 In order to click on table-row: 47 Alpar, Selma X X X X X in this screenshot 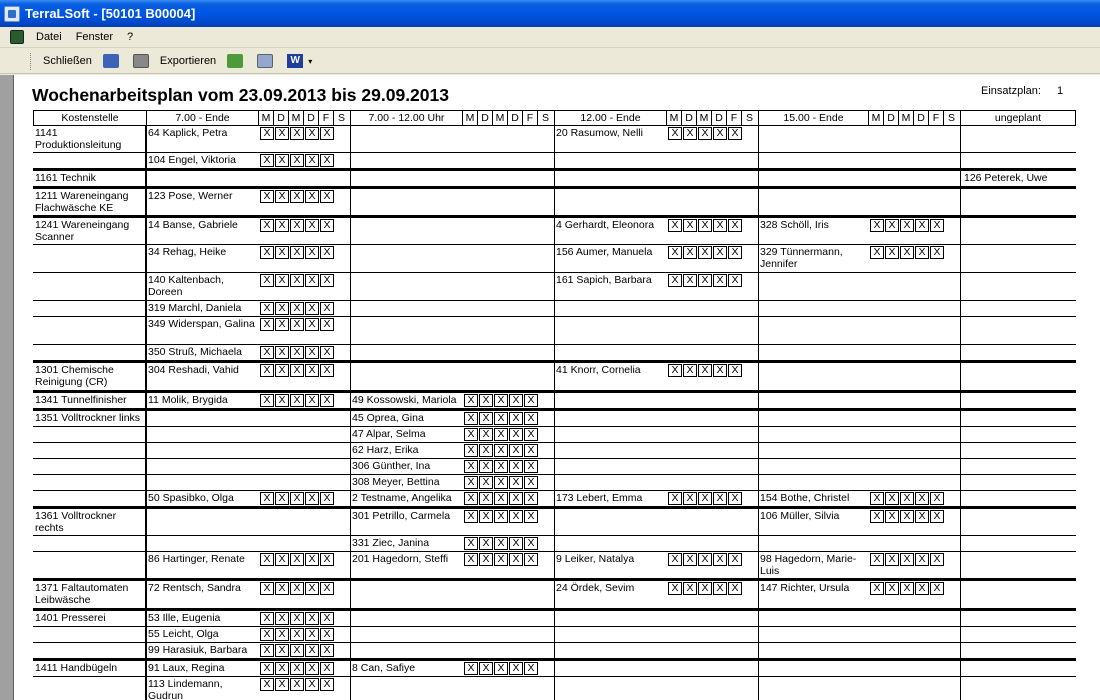, I will do `click(554, 435)`.